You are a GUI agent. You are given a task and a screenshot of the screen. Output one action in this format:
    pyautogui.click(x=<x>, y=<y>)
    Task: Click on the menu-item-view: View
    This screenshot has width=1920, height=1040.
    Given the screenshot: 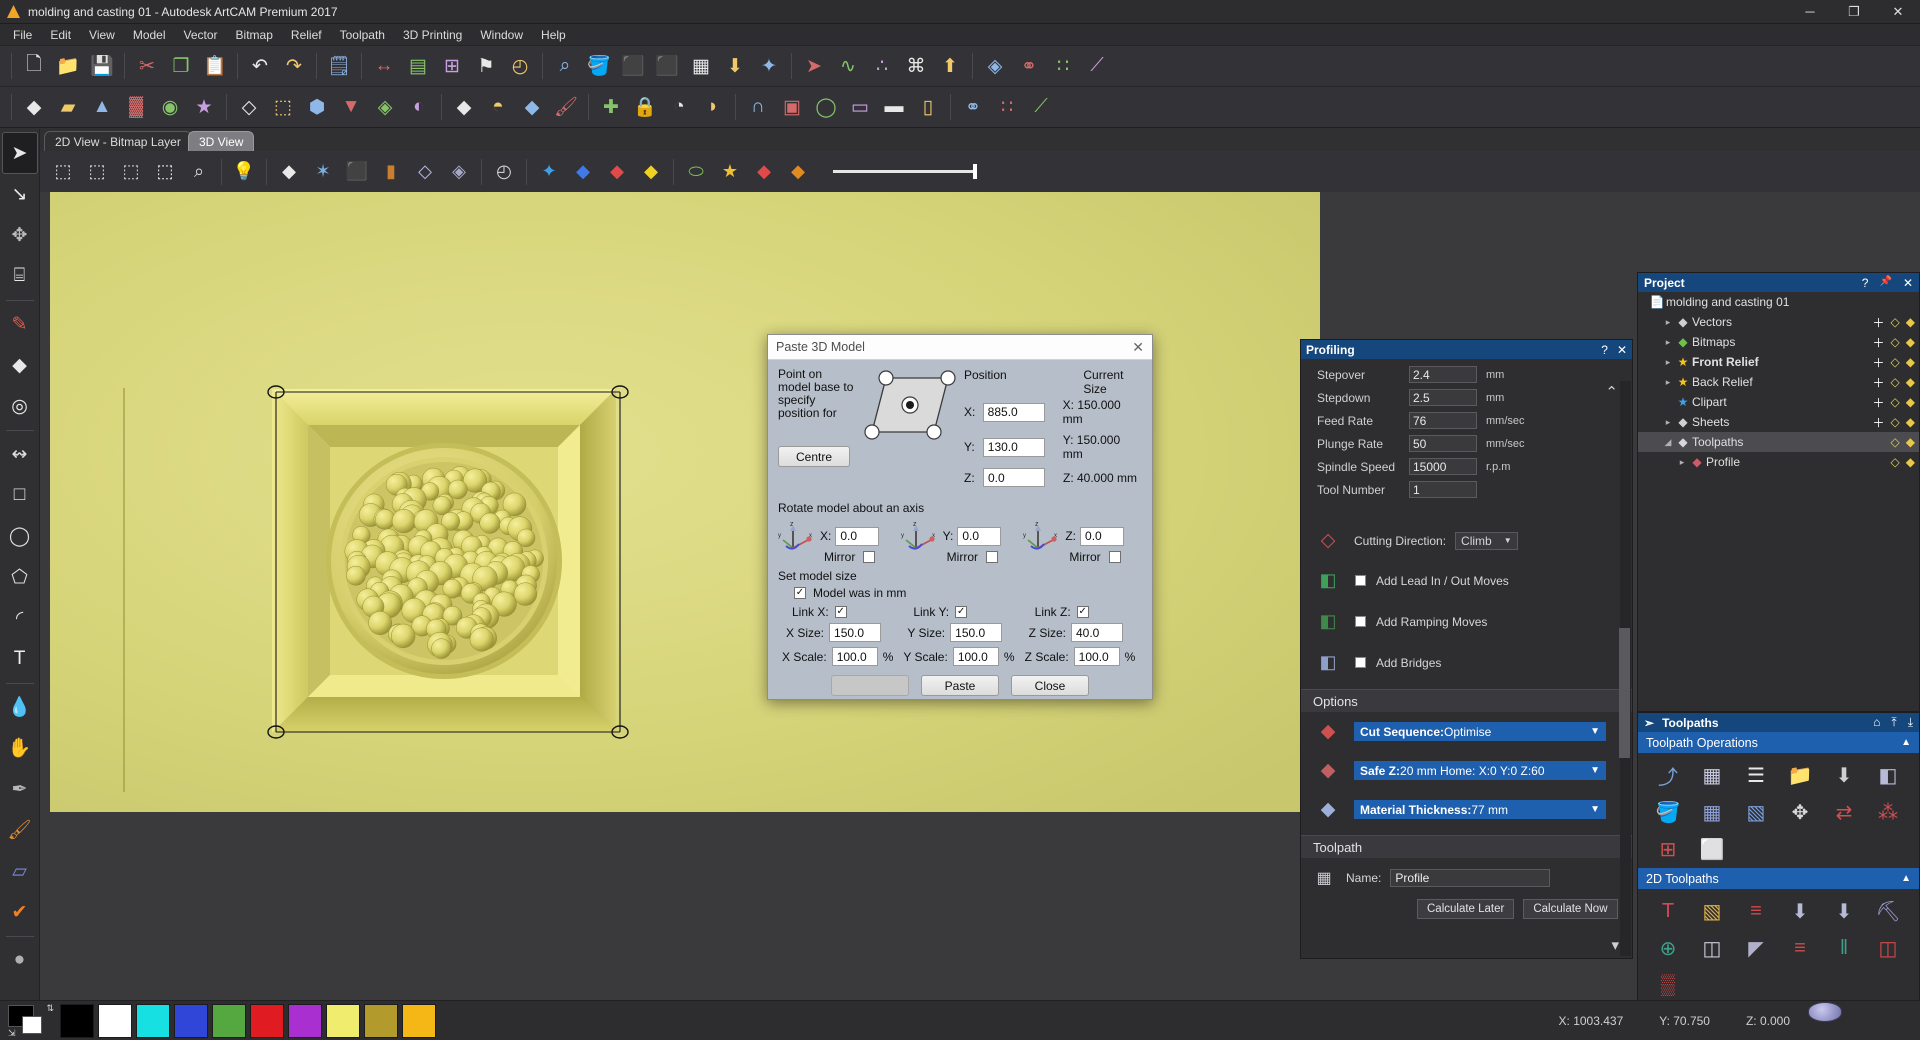 What is the action you would take?
    pyautogui.click(x=102, y=35)
    